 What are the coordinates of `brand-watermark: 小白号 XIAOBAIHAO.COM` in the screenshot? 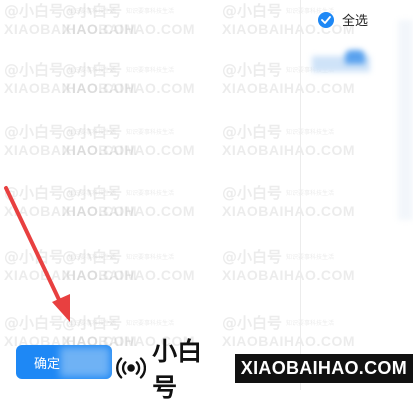 It's located at (262, 369).